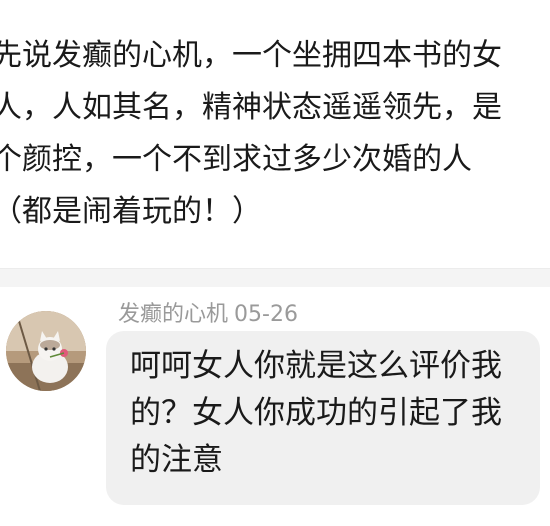 The width and height of the screenshot is (550, 526). Describe the element at coordinates (316, 366) in the screenshot. I see `comment-line: 呵呵女人你就是这么评价我` at that location.